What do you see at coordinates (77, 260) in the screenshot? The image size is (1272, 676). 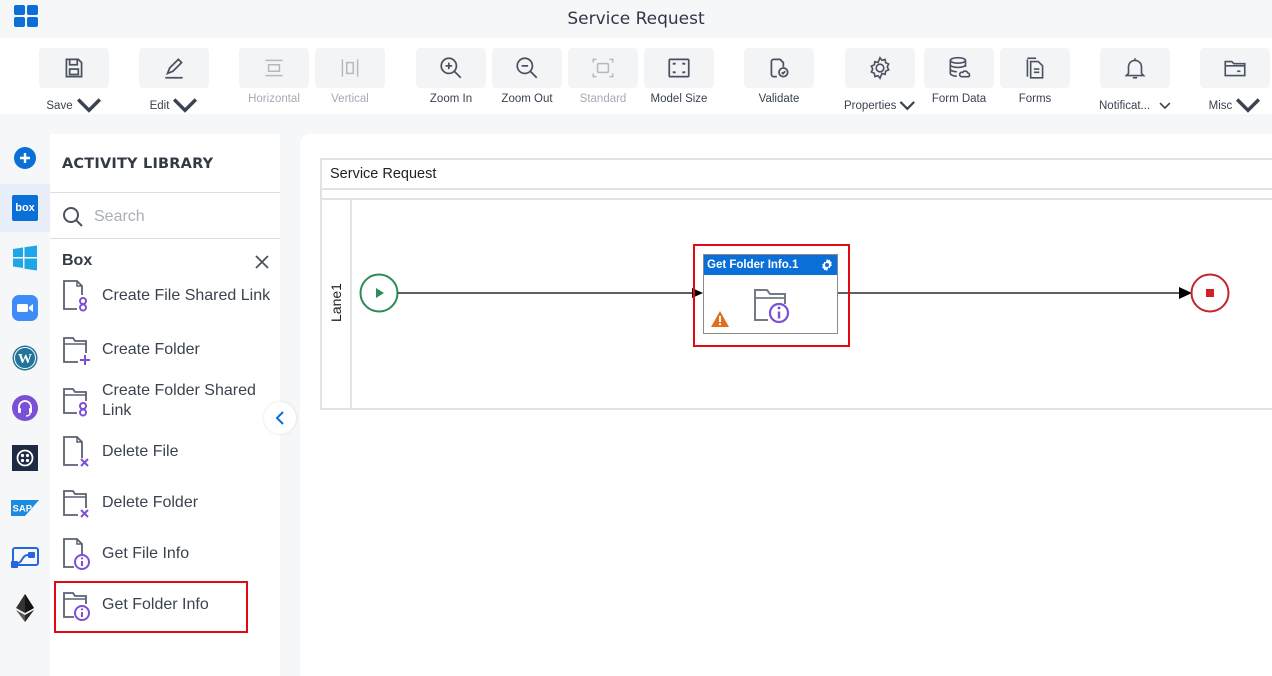 I see `category-label: Box` at bounding box center [77, 260].